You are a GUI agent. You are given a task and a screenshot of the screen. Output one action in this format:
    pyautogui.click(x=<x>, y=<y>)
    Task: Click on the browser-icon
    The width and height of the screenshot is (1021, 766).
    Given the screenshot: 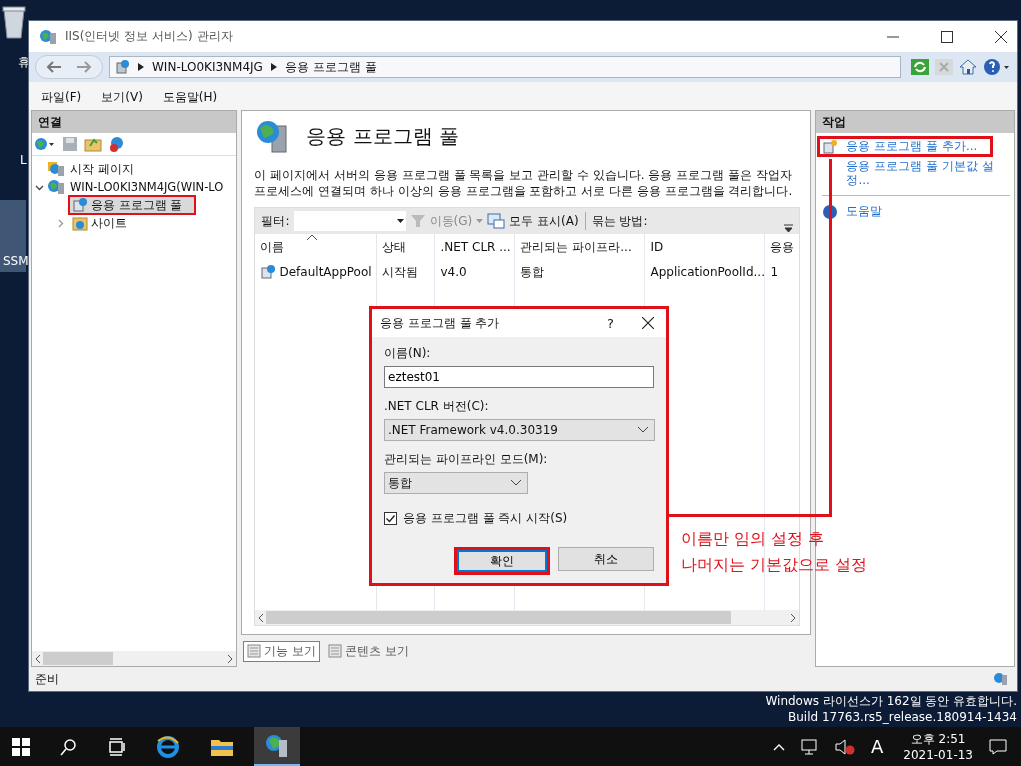 What is the action you would take?
    pyautogui.click(x=168, y=746)
    